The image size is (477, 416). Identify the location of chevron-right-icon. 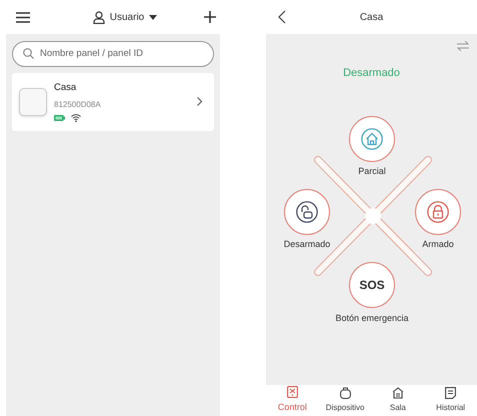
(199, 101).